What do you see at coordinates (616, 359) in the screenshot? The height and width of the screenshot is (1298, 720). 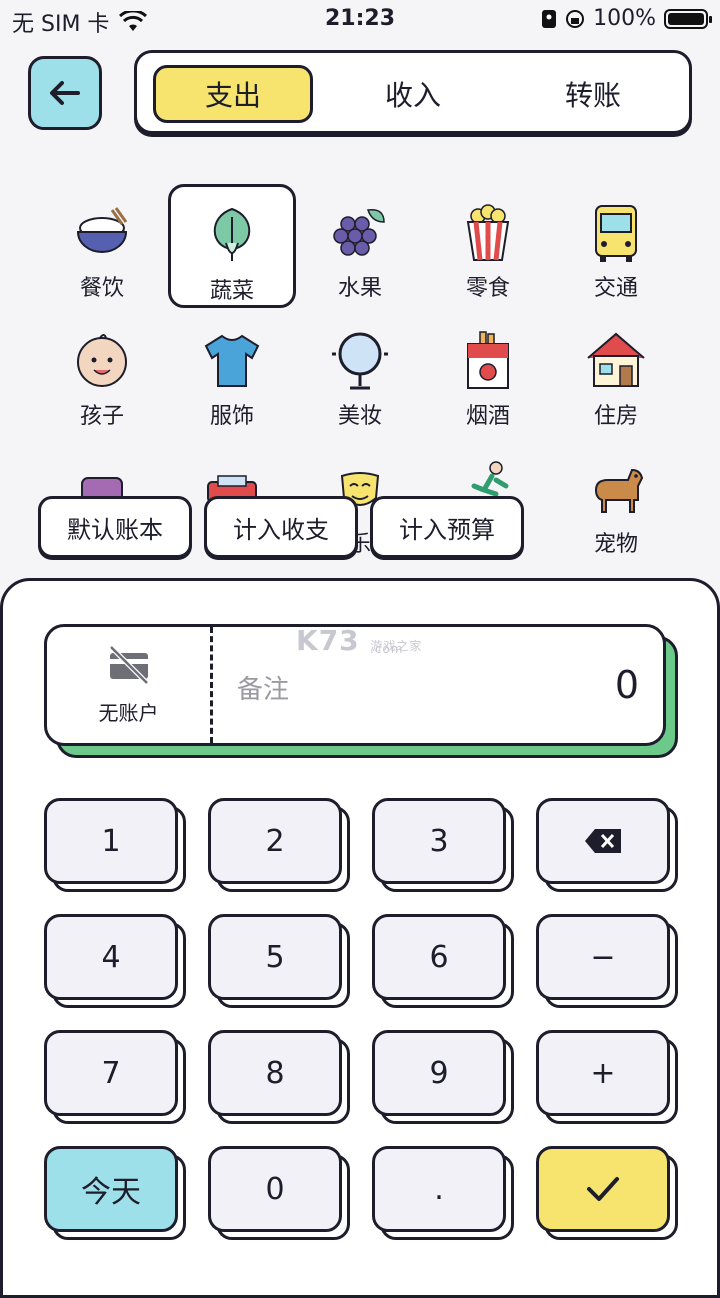 I see `house-icon` at bounding box center [616, 359].